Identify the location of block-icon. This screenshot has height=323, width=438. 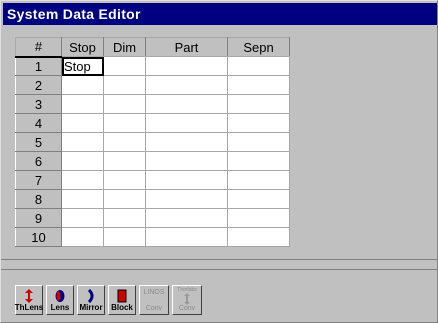
(122, 296).